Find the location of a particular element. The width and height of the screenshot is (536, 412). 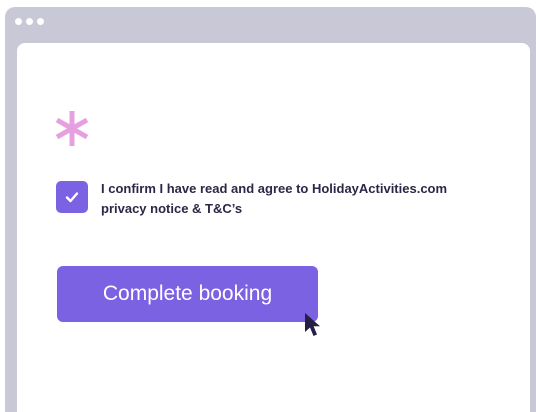

consent-checkbox is located at coordinates (72, 197).